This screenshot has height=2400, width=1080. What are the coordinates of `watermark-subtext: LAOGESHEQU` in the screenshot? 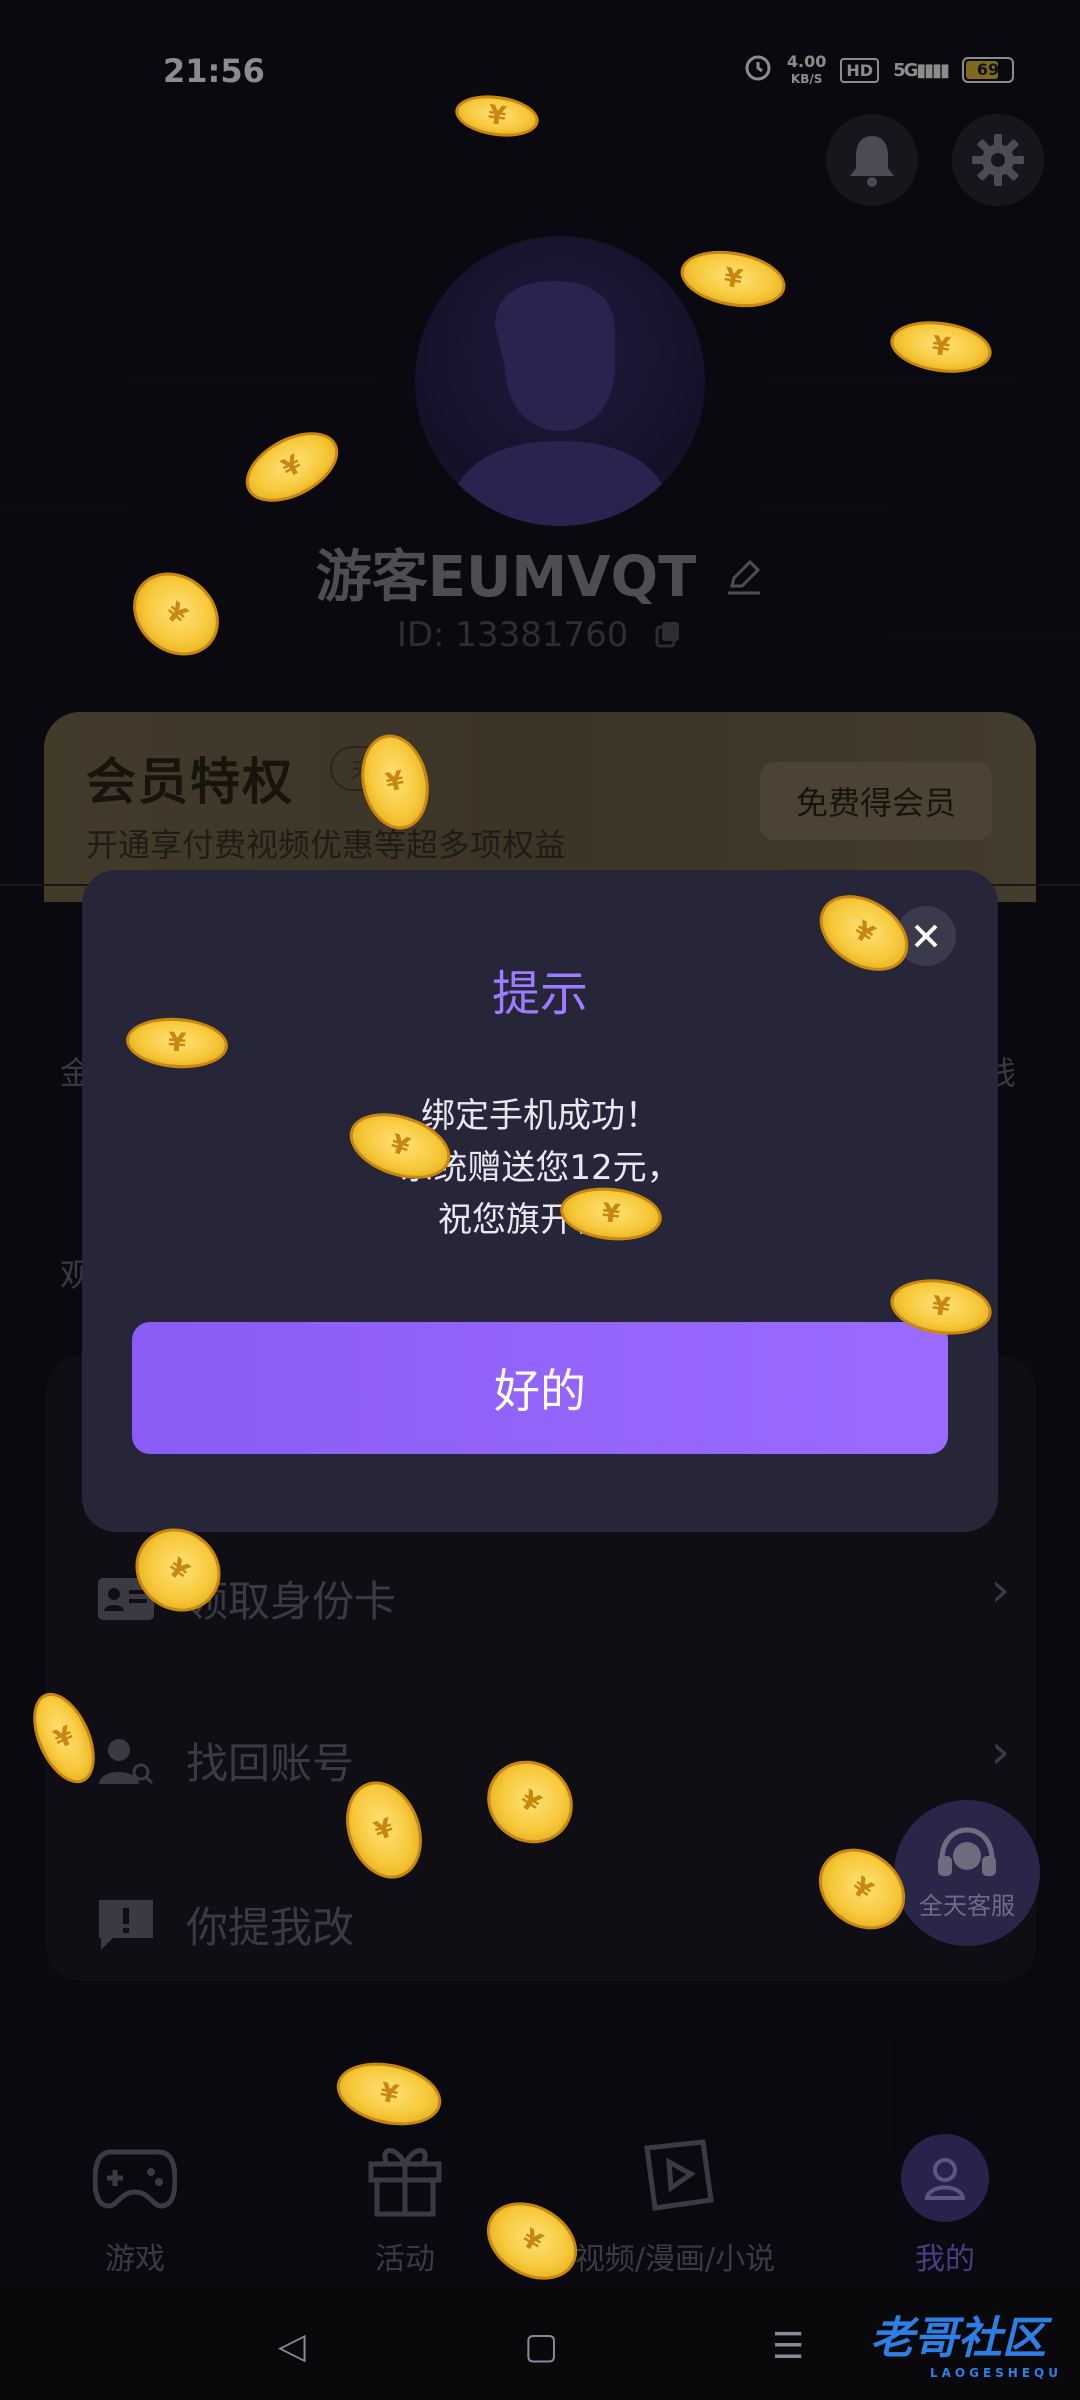 It's located at (995, 2373).